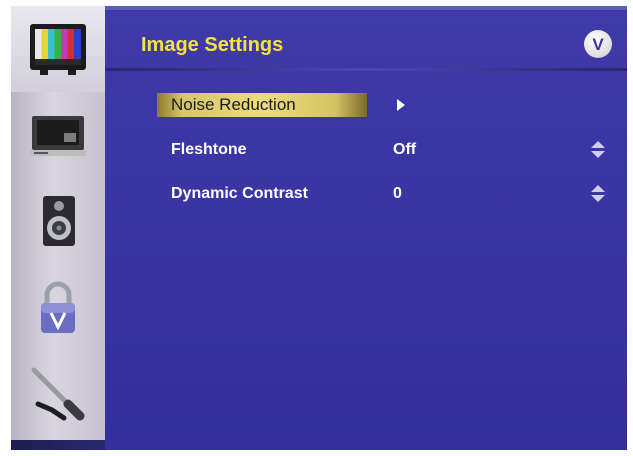 The image size is (633, 456). Describe the element at coordinates (598, 44) in the screenshot. I see `vizio-logo-icon: V` at that location.